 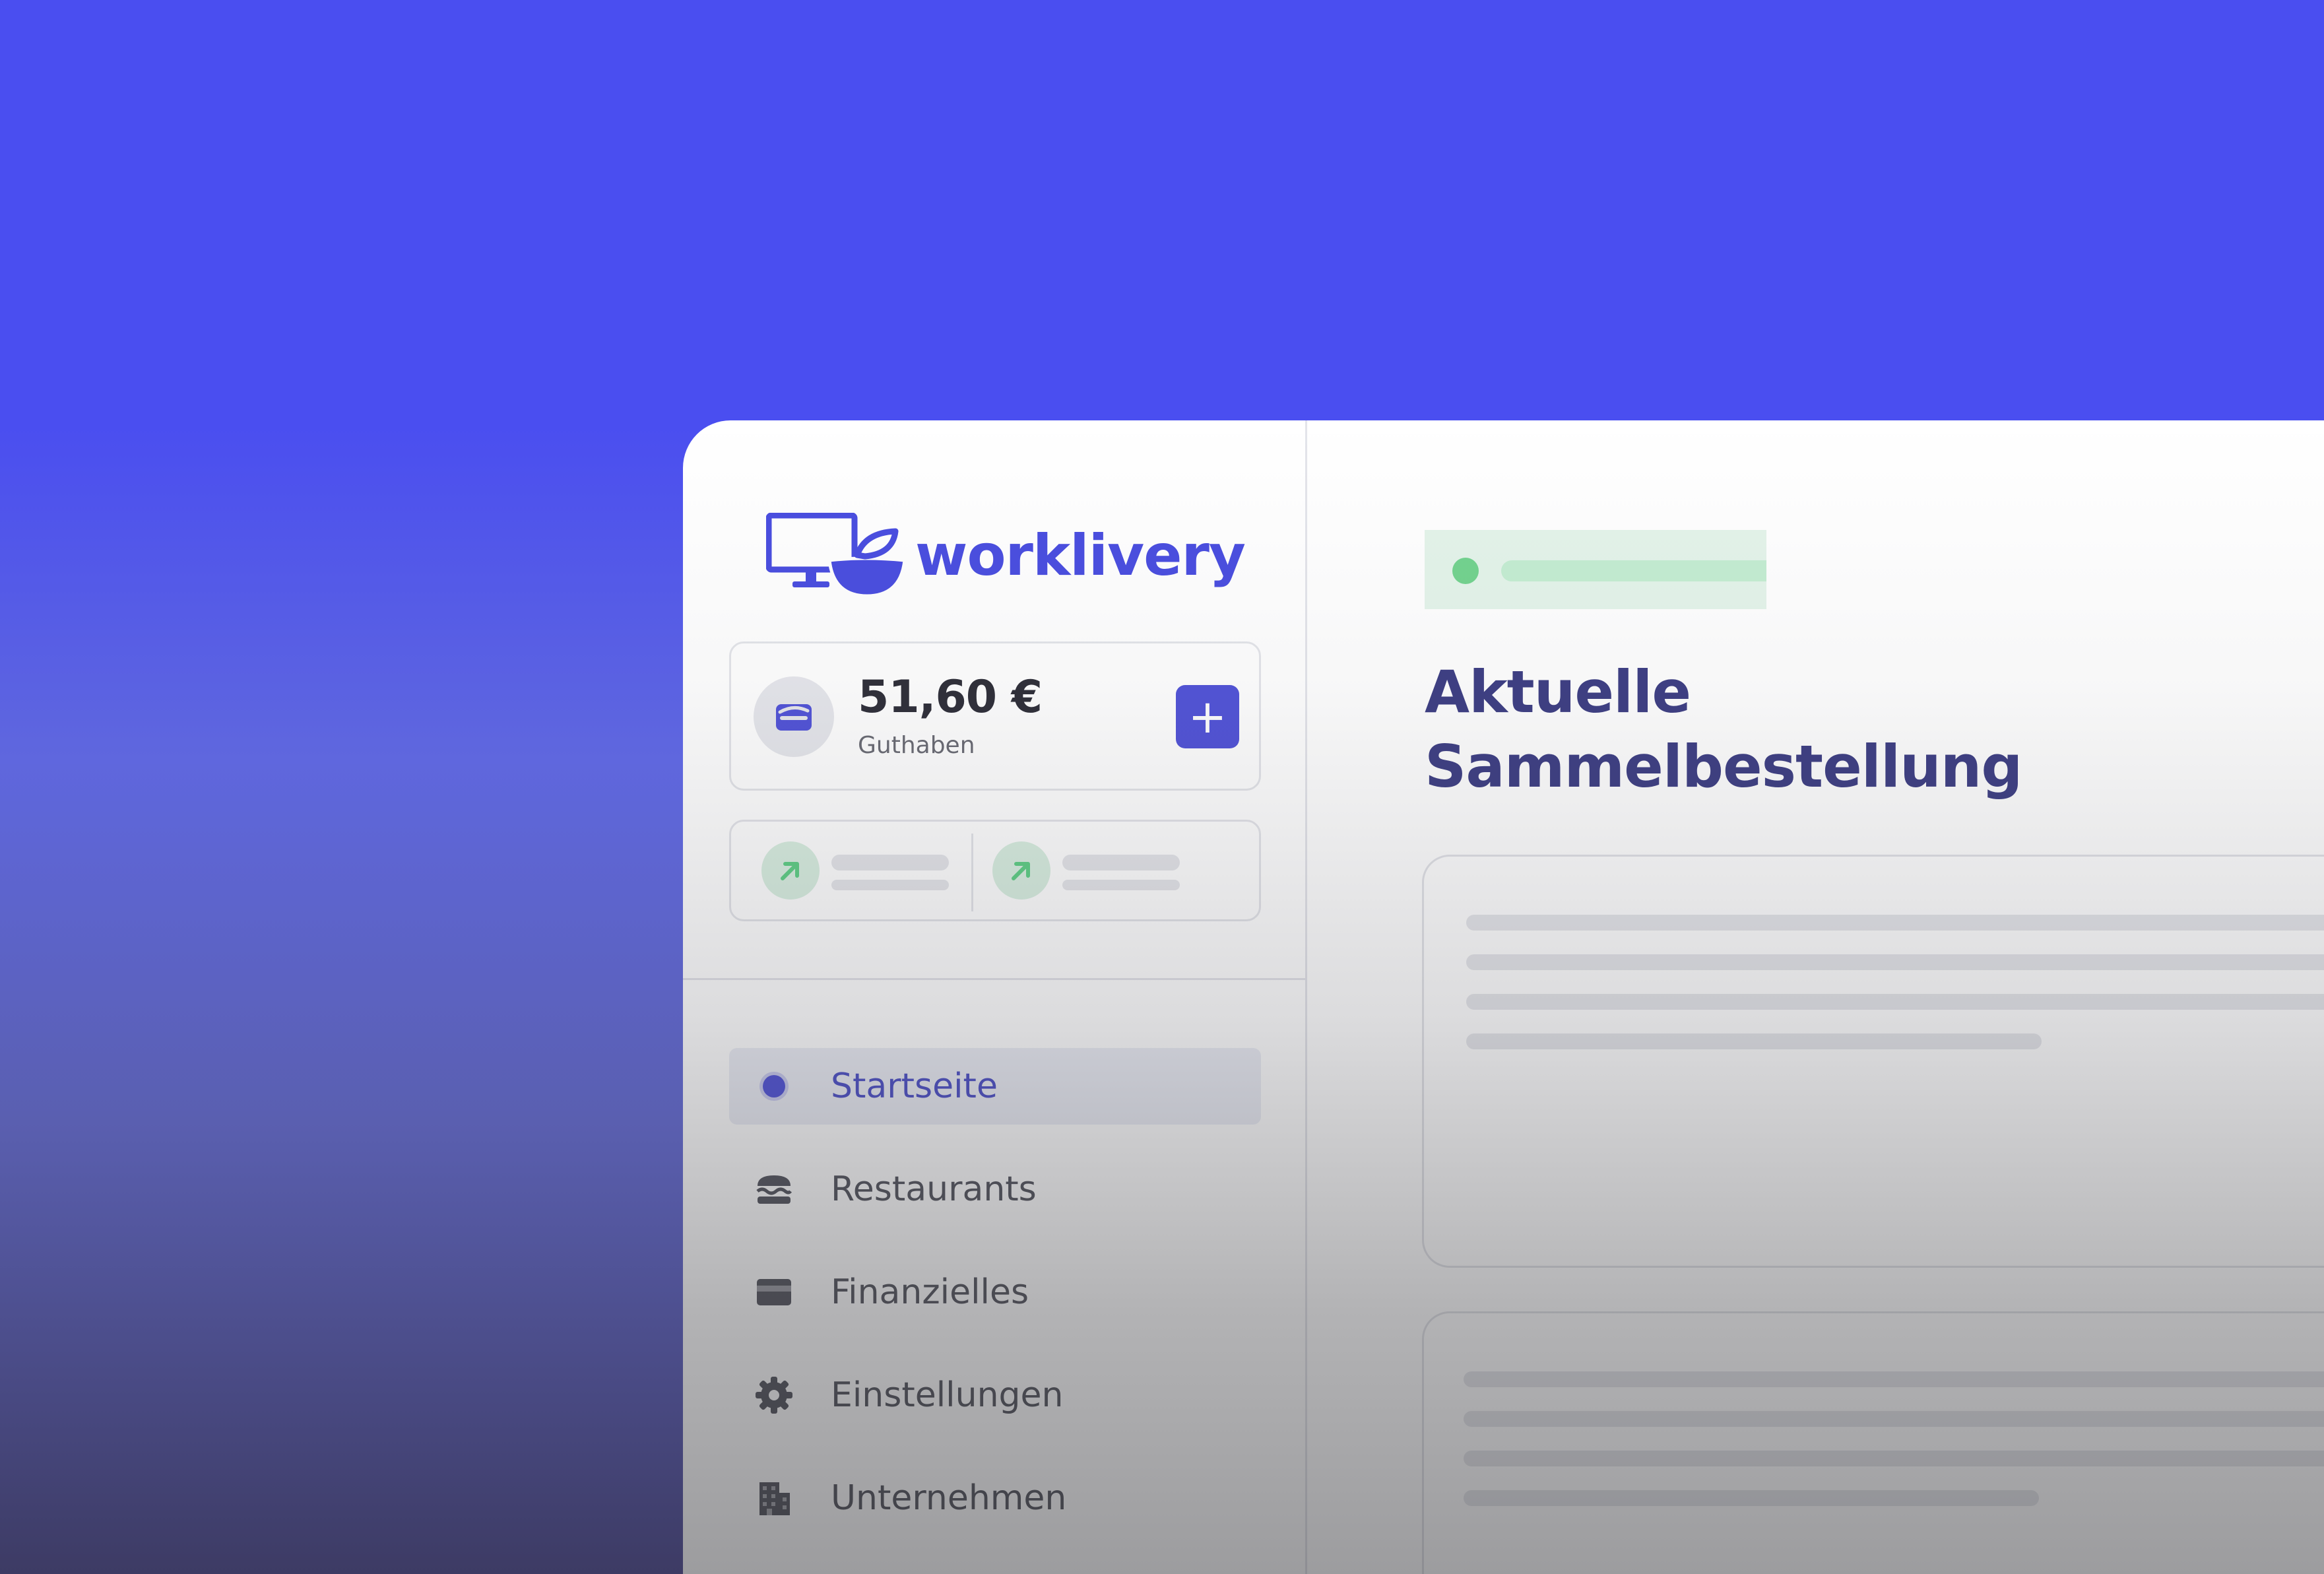 I want to click on stats-card, so click(x=995, y=870).